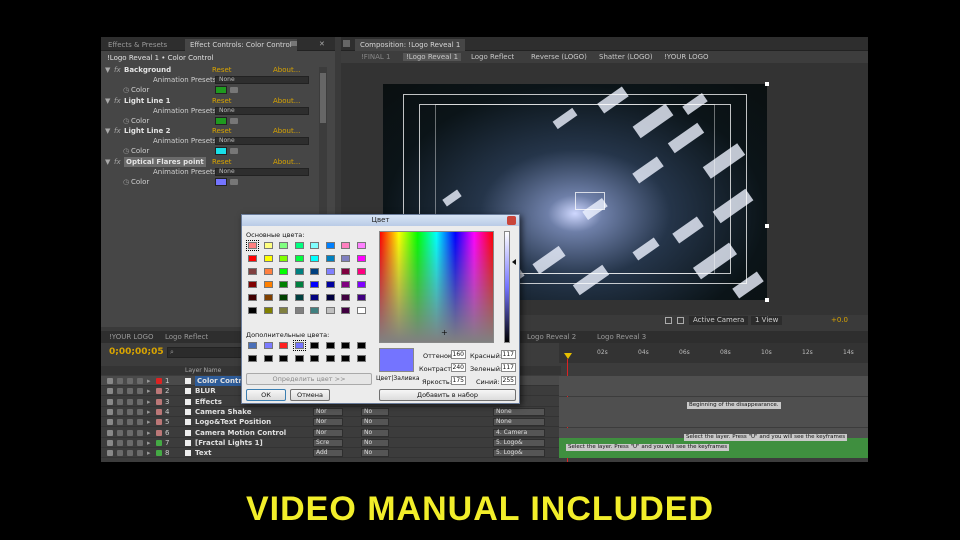  Describe the element at coordinates (551, 337) in the screenshot. I see `tab-logo-reveal-2: Logo Reveal 2` at that location.